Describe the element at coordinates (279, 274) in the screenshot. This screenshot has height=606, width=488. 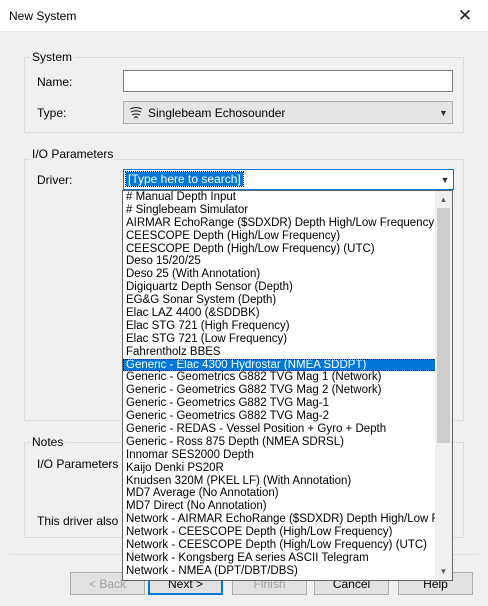
I see `driver-list-item: Deso 25 (With Annotation)` at that location.